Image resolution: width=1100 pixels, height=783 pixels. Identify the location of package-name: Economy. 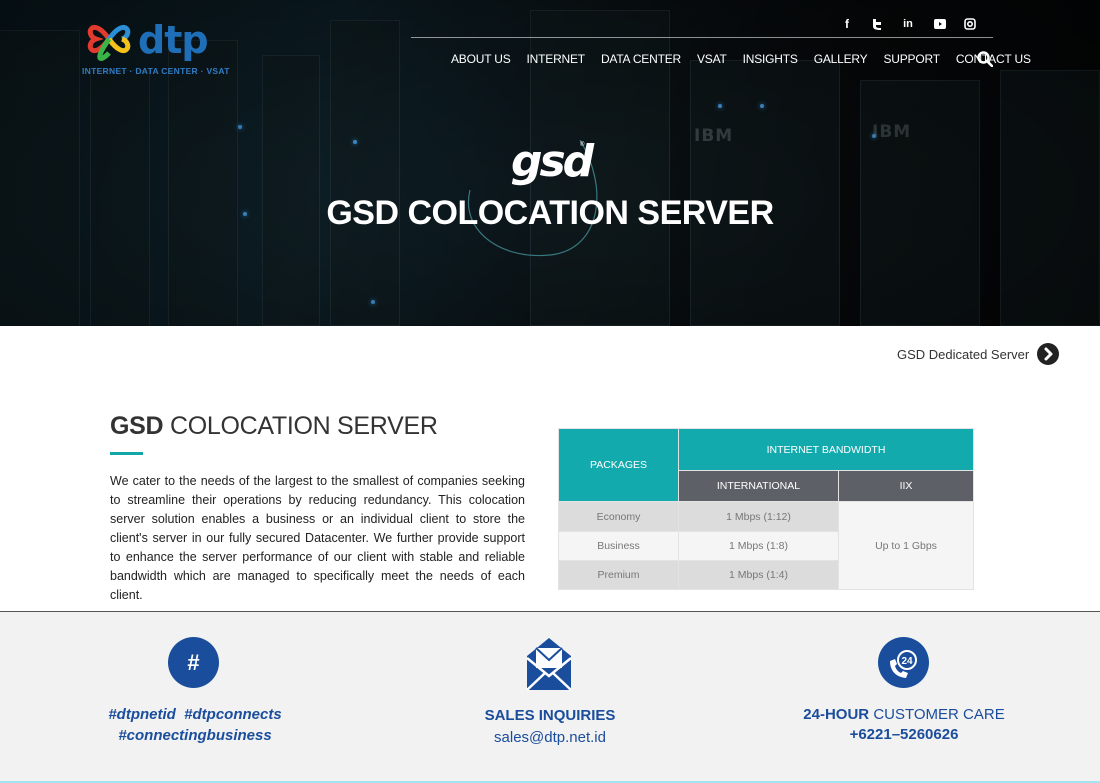
(618, 516).